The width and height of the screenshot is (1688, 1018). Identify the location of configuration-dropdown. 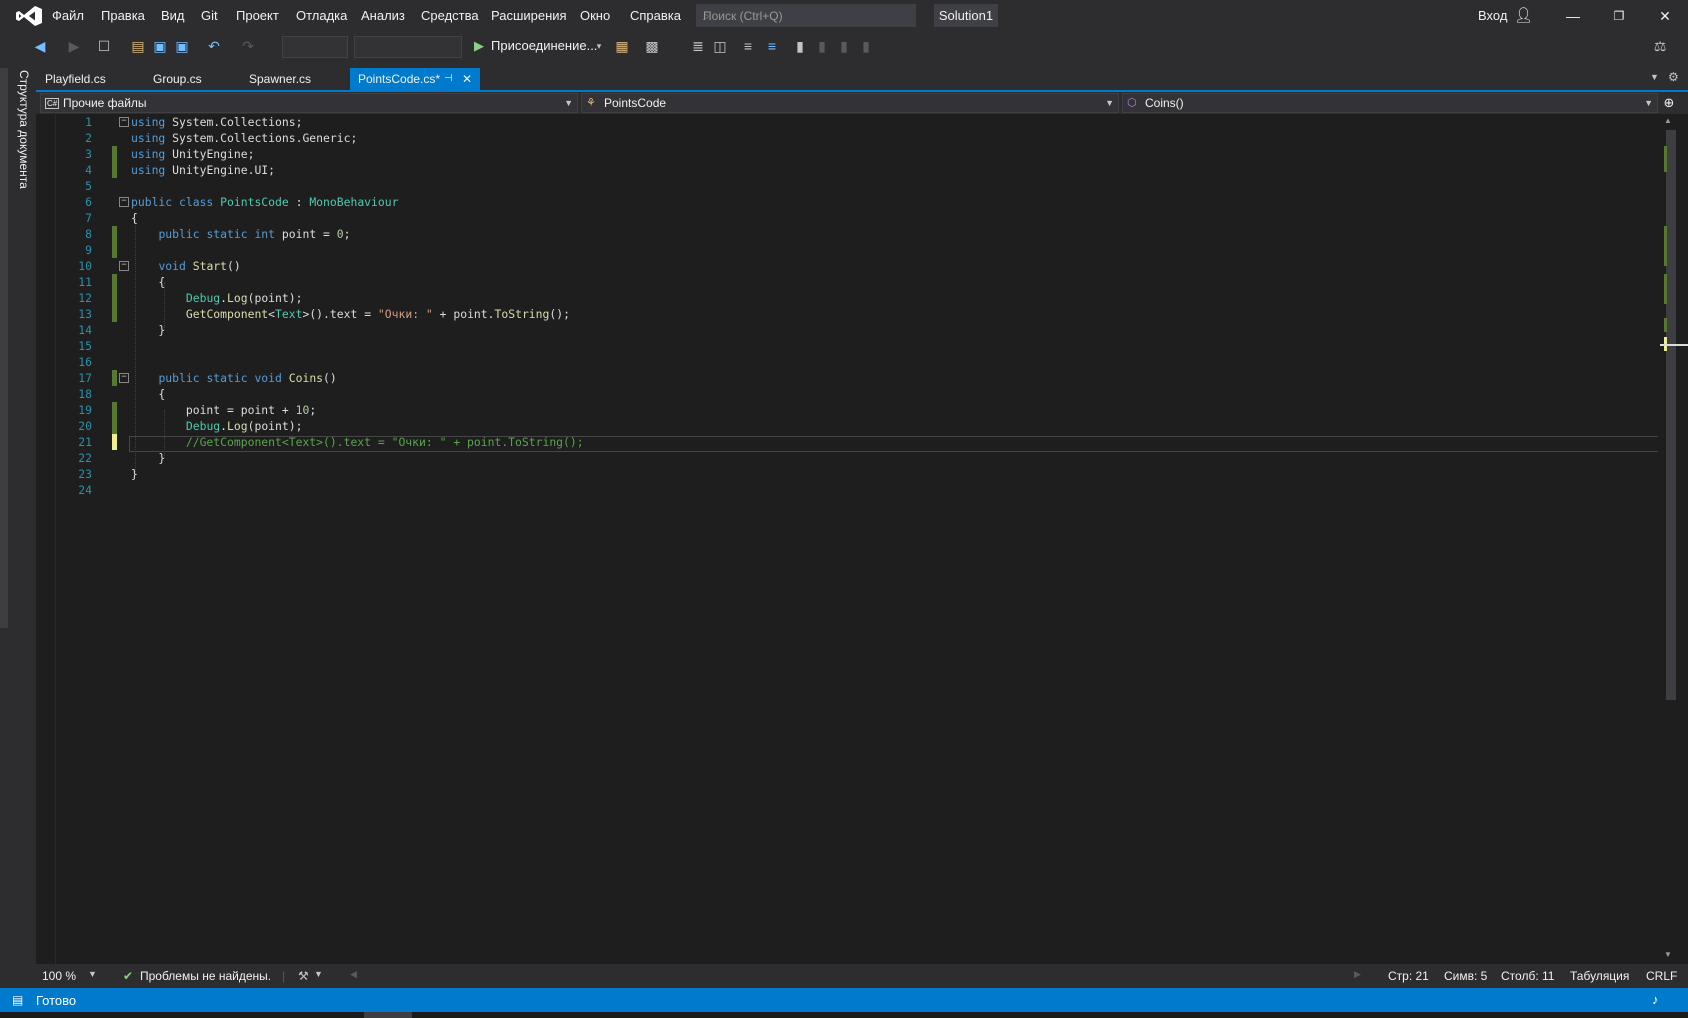
(315, 47).